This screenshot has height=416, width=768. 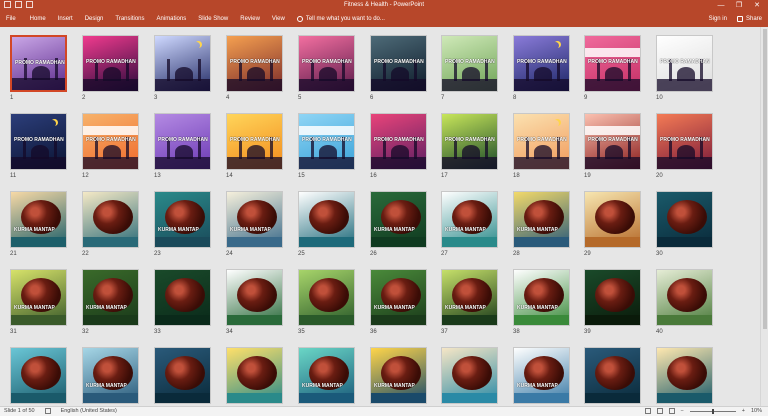 What do you see at coordinates (84, 98) in the screenshot?
I see `slide-number: 2` at bounding box center [84, 98].